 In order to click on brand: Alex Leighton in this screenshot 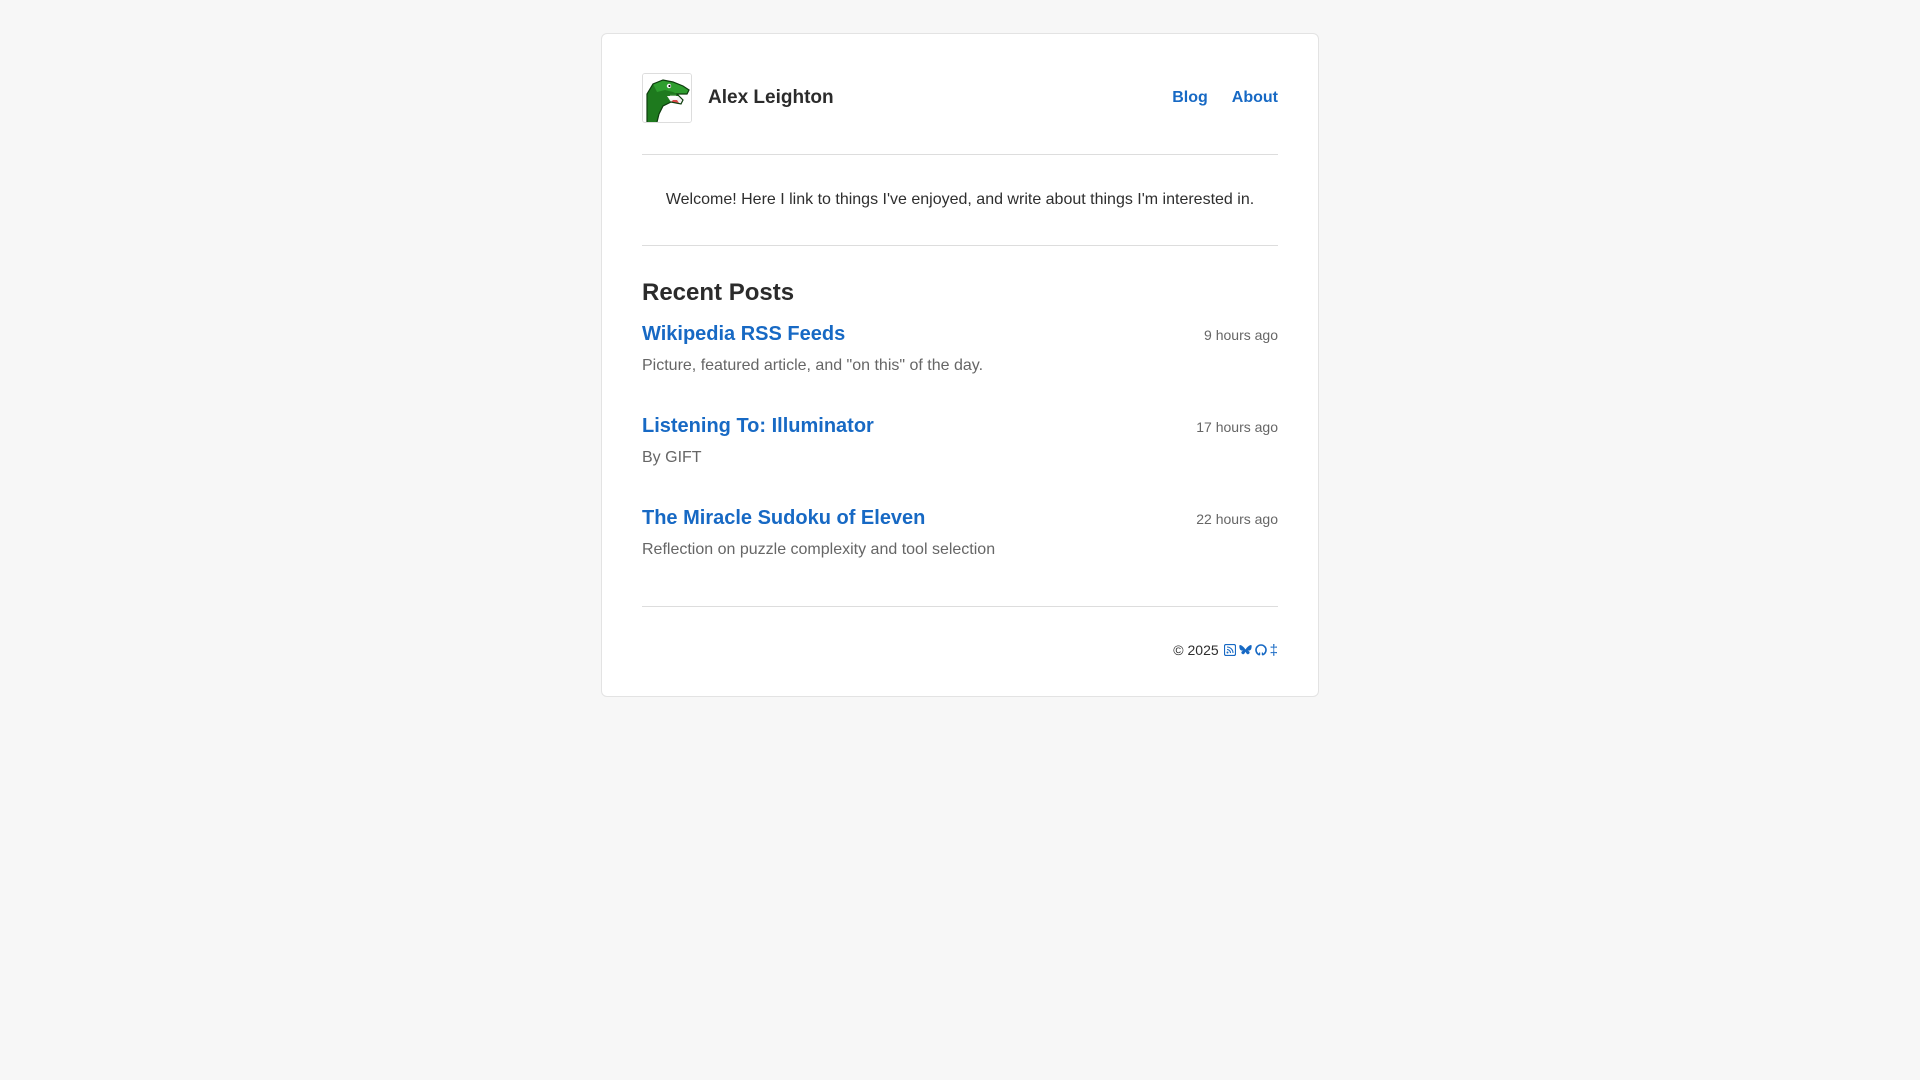, I will do `click(738, 97)`.